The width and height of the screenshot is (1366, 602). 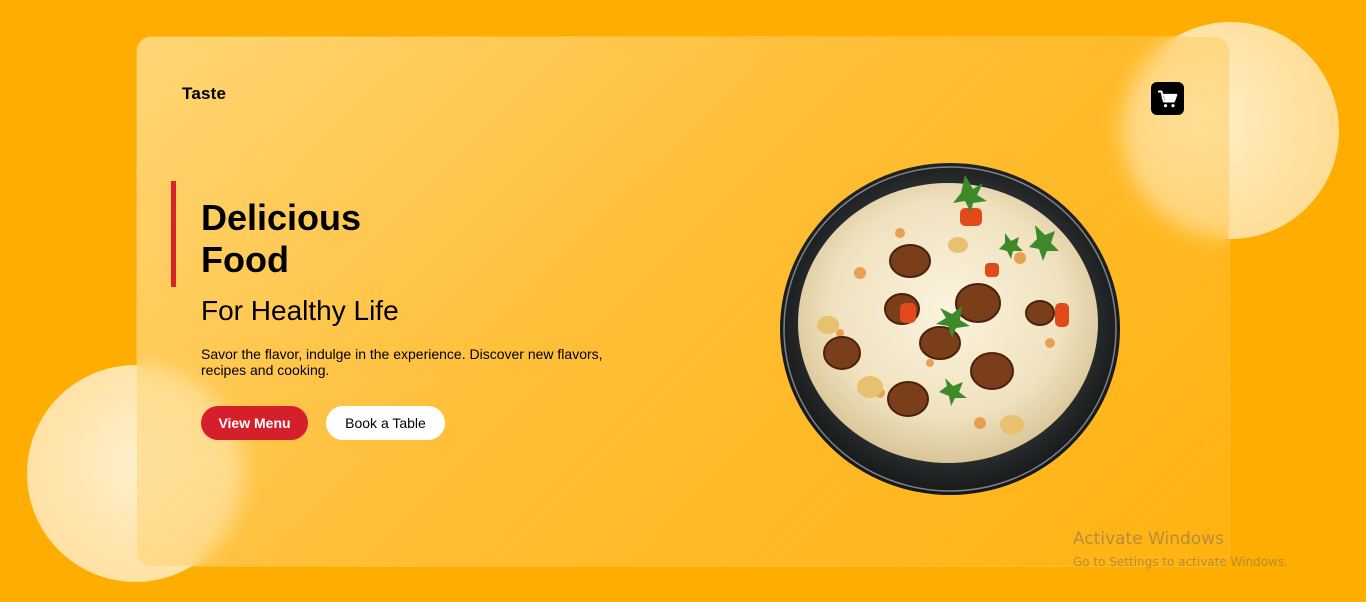 I want to click on cart-button, so click(x=1167, y=98).